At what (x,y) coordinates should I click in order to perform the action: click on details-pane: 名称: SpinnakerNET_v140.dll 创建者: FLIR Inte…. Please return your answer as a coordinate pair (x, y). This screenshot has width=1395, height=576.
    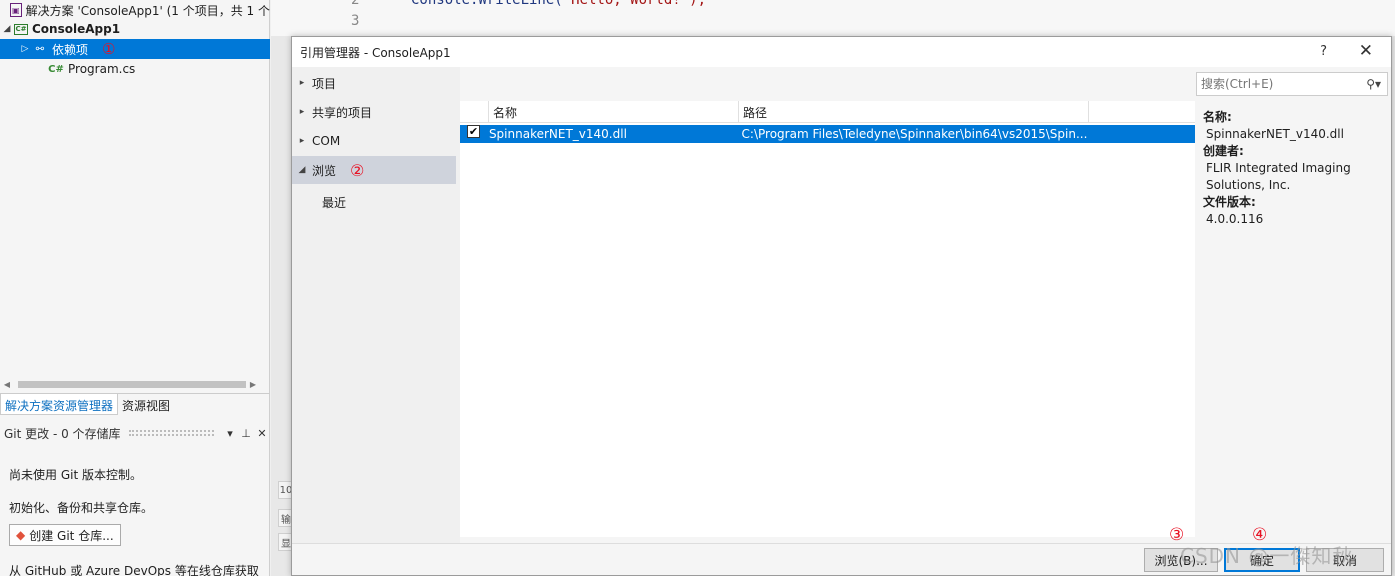
    Looking at the image, I should click on (1294, 168).